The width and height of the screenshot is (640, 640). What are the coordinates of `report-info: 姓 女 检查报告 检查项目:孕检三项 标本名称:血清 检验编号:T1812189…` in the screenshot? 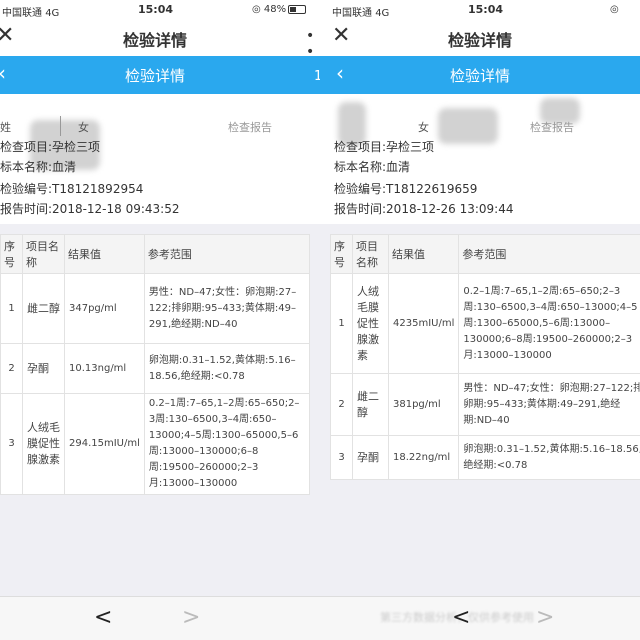 It's located at (160, 159).